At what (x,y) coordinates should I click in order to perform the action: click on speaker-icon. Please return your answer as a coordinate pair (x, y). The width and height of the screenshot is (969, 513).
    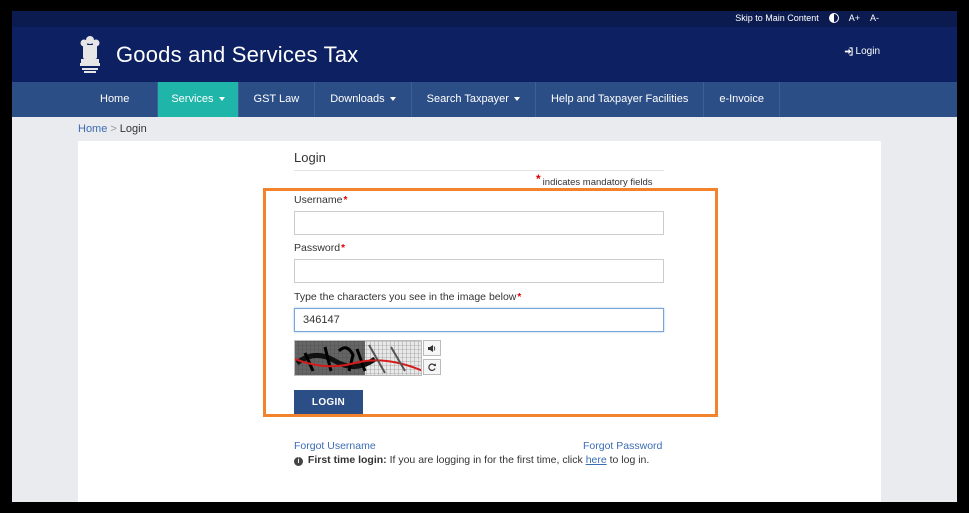
    Looking at the image, I should click on (432, 348).